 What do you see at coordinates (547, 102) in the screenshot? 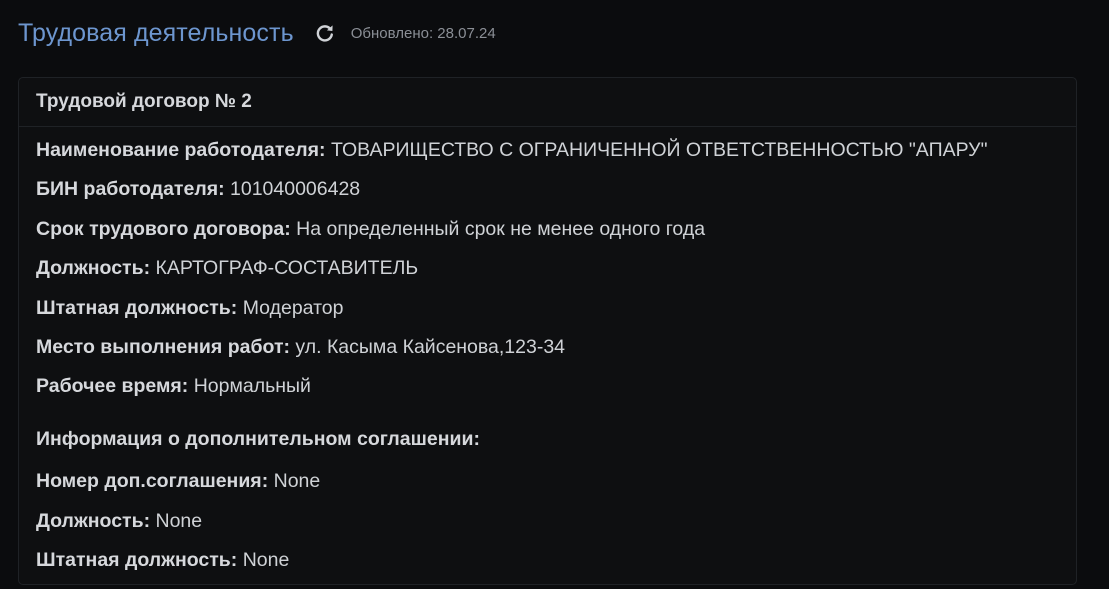
I see `contract-title: Трудовой договор № 2` at bounding box center [547, 102].